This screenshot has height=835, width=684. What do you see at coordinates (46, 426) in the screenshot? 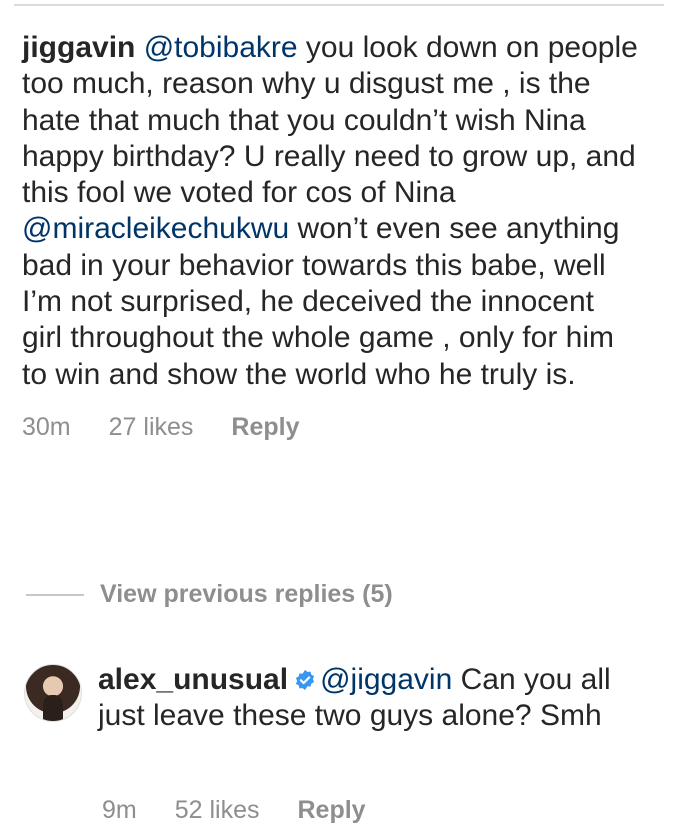
I see `comment-timestamp: 30m` at bounding box center [46, 426].